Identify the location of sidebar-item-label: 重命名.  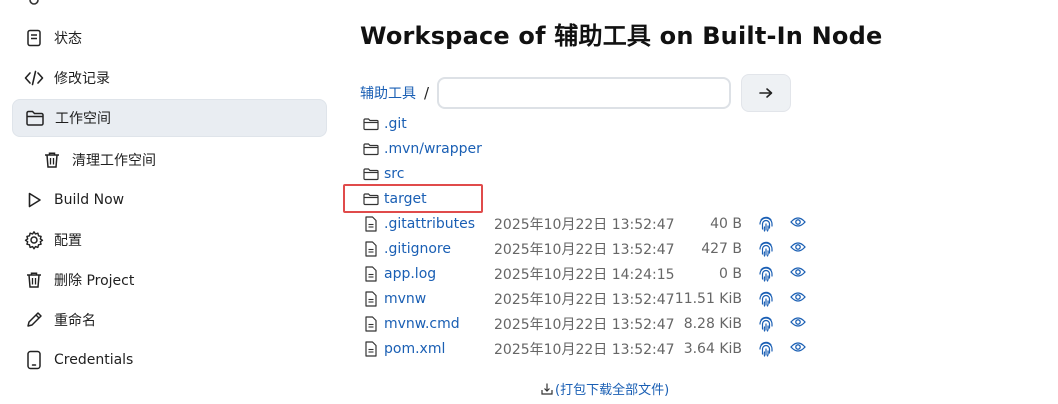
(75, 321).